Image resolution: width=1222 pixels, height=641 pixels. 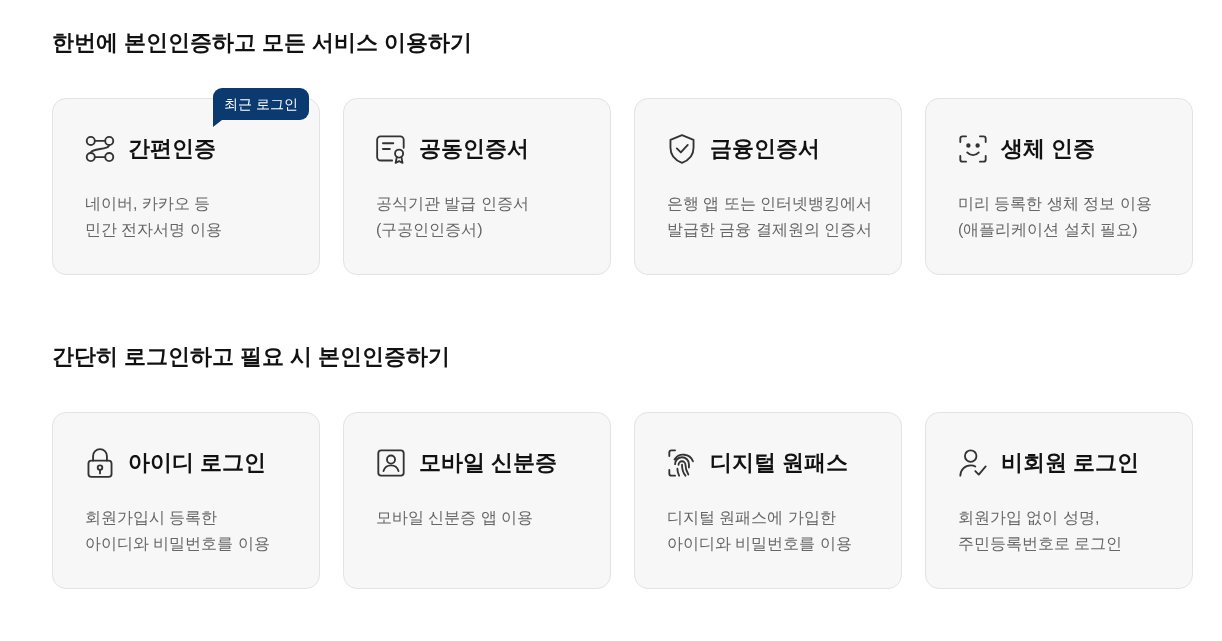 What do you see at coordinates (100, 463) in the screenshot?
I see `padlock-icon` at bounding box center [100, 463].